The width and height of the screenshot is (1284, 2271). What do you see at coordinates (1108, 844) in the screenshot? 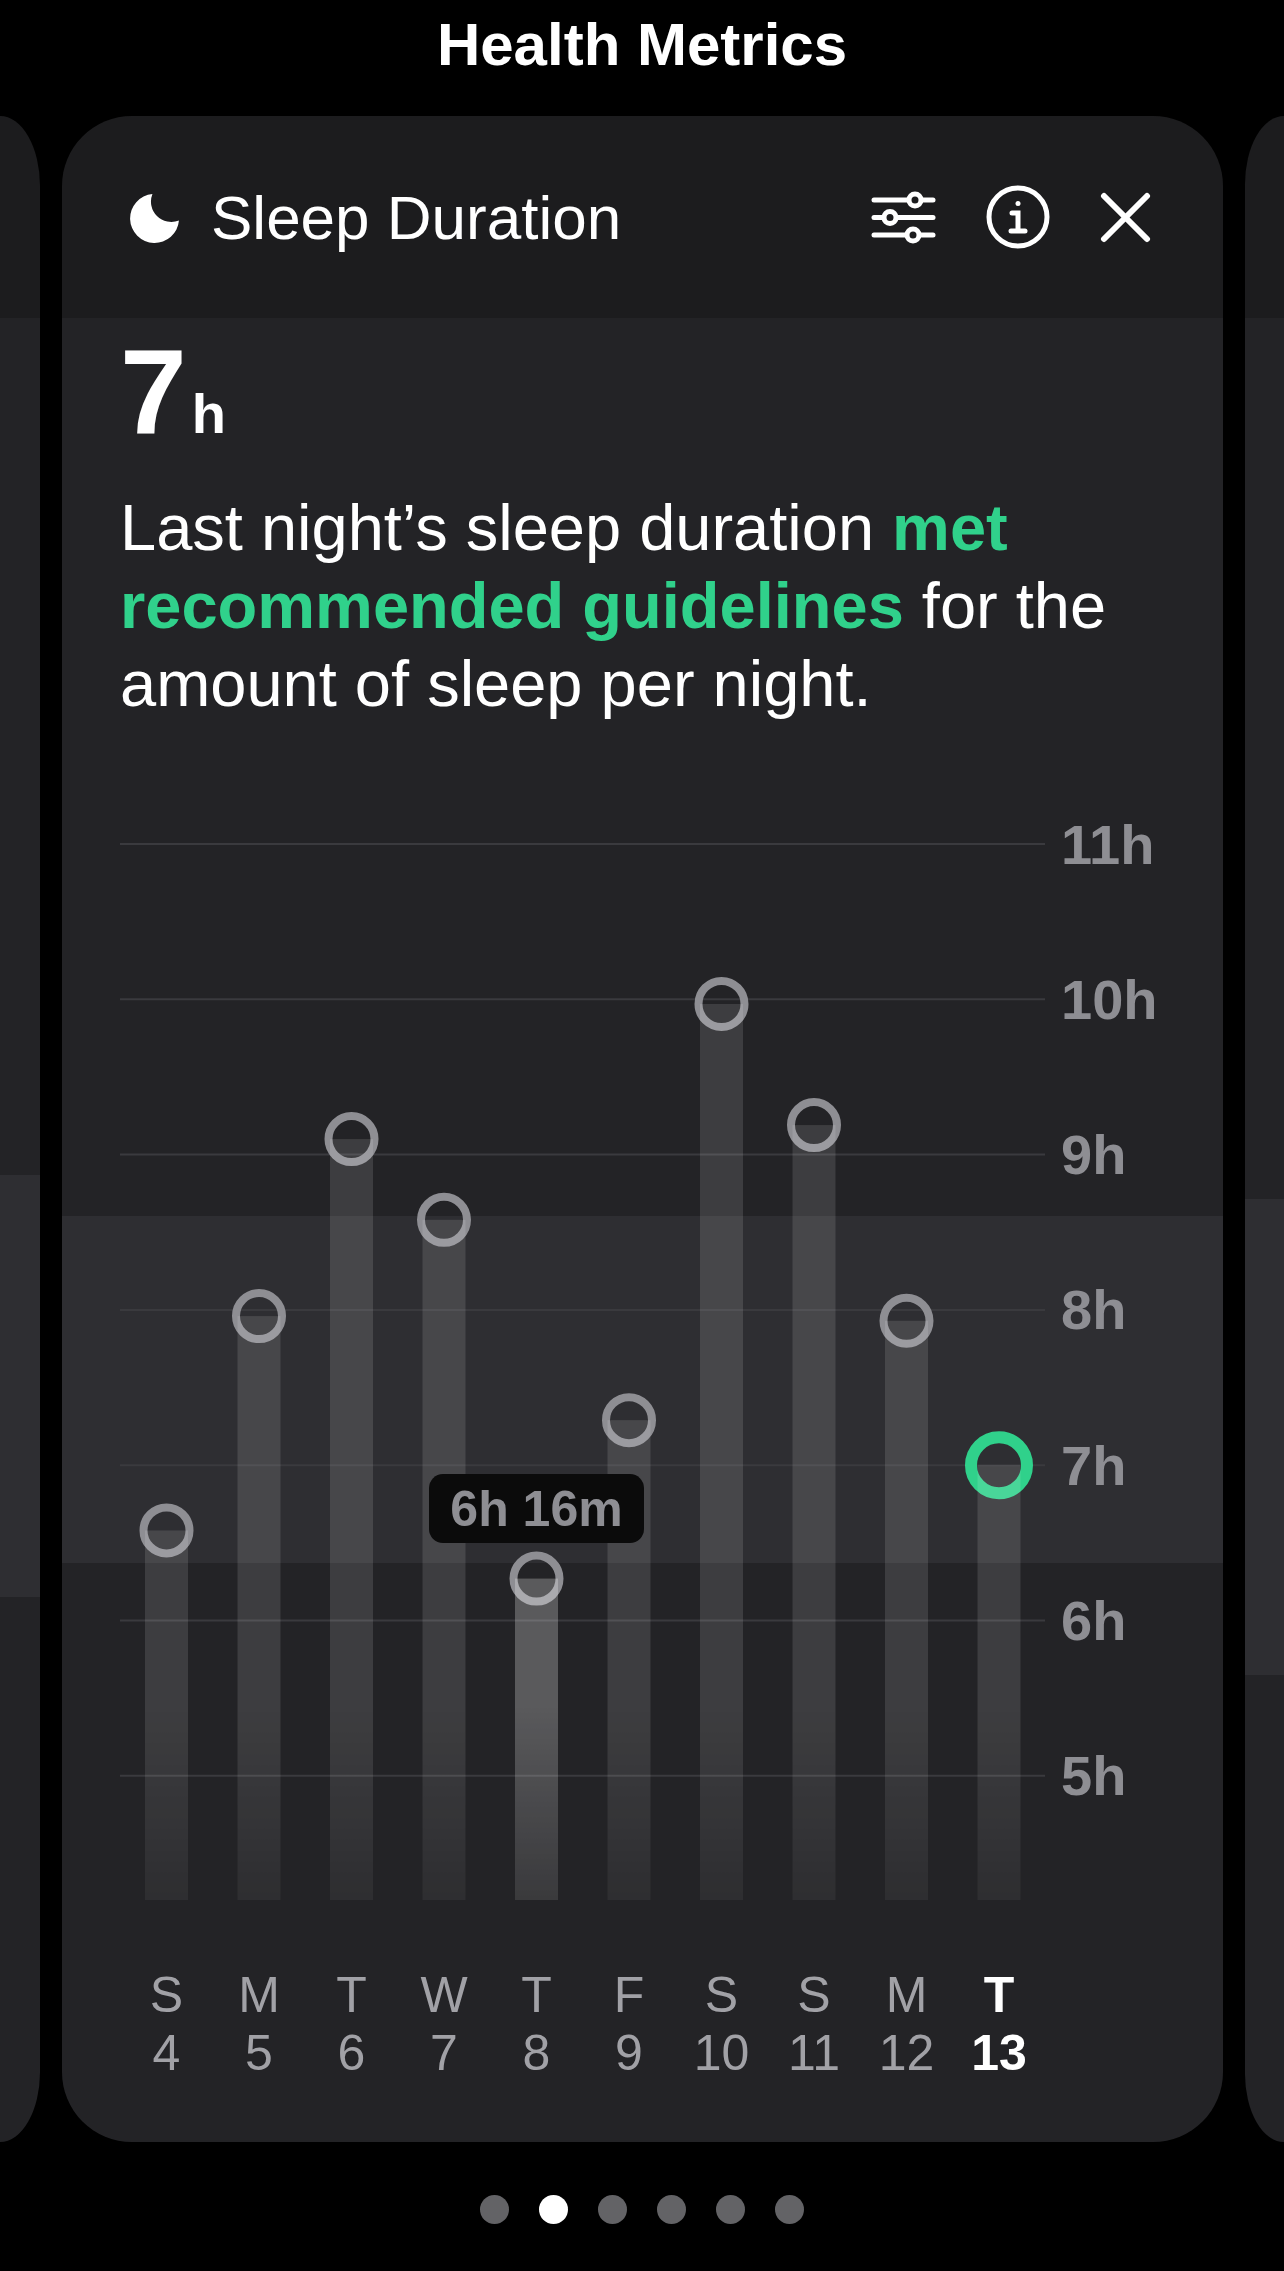
I see `axis-label: 11h` at bounding box center [1108, 844].